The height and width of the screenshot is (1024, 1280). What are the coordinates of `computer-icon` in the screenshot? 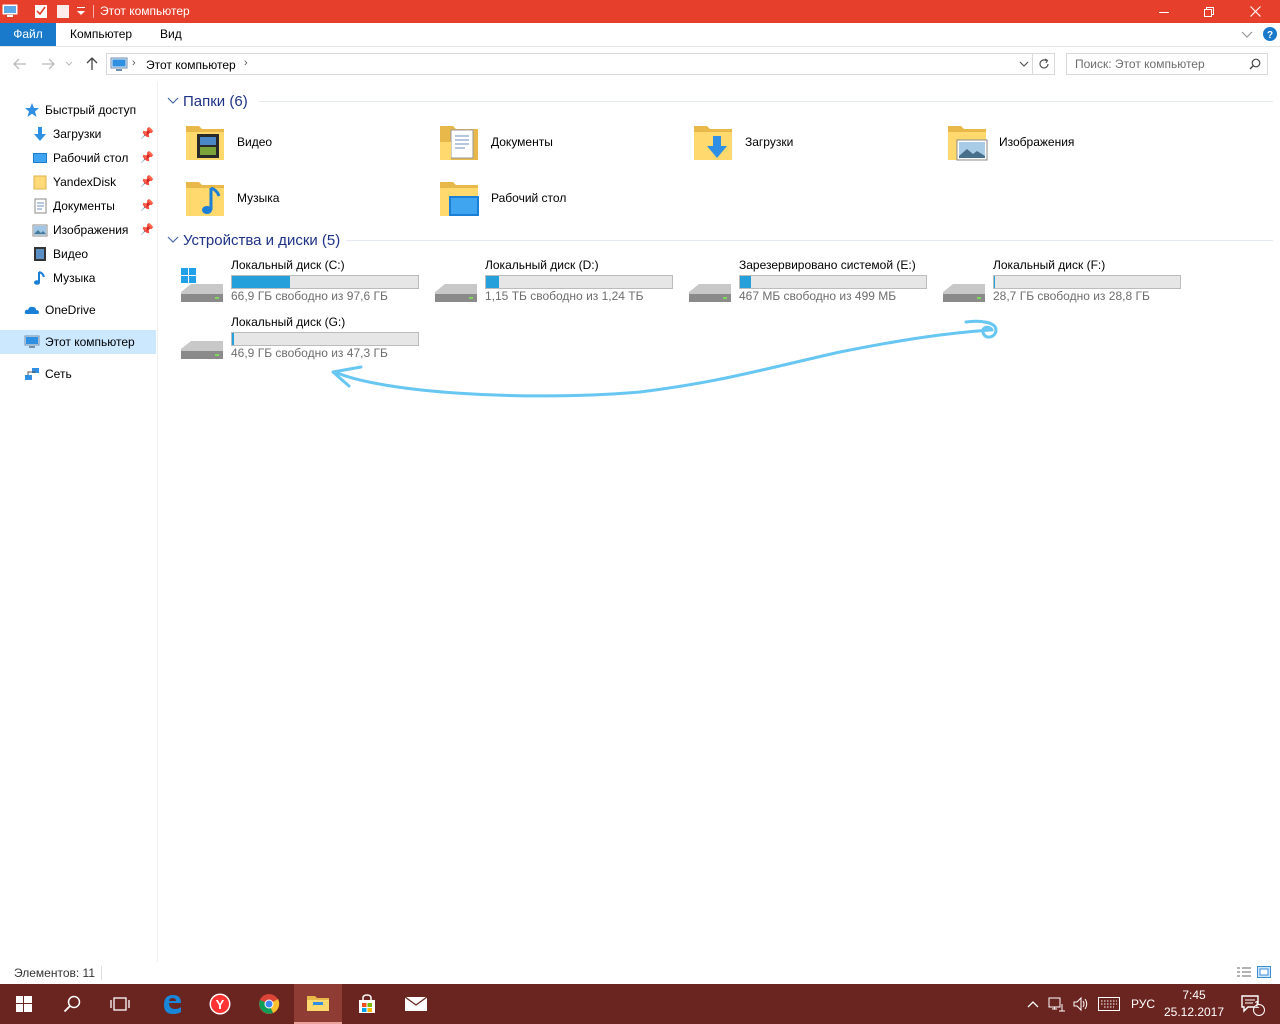 It's located at (10, 12).